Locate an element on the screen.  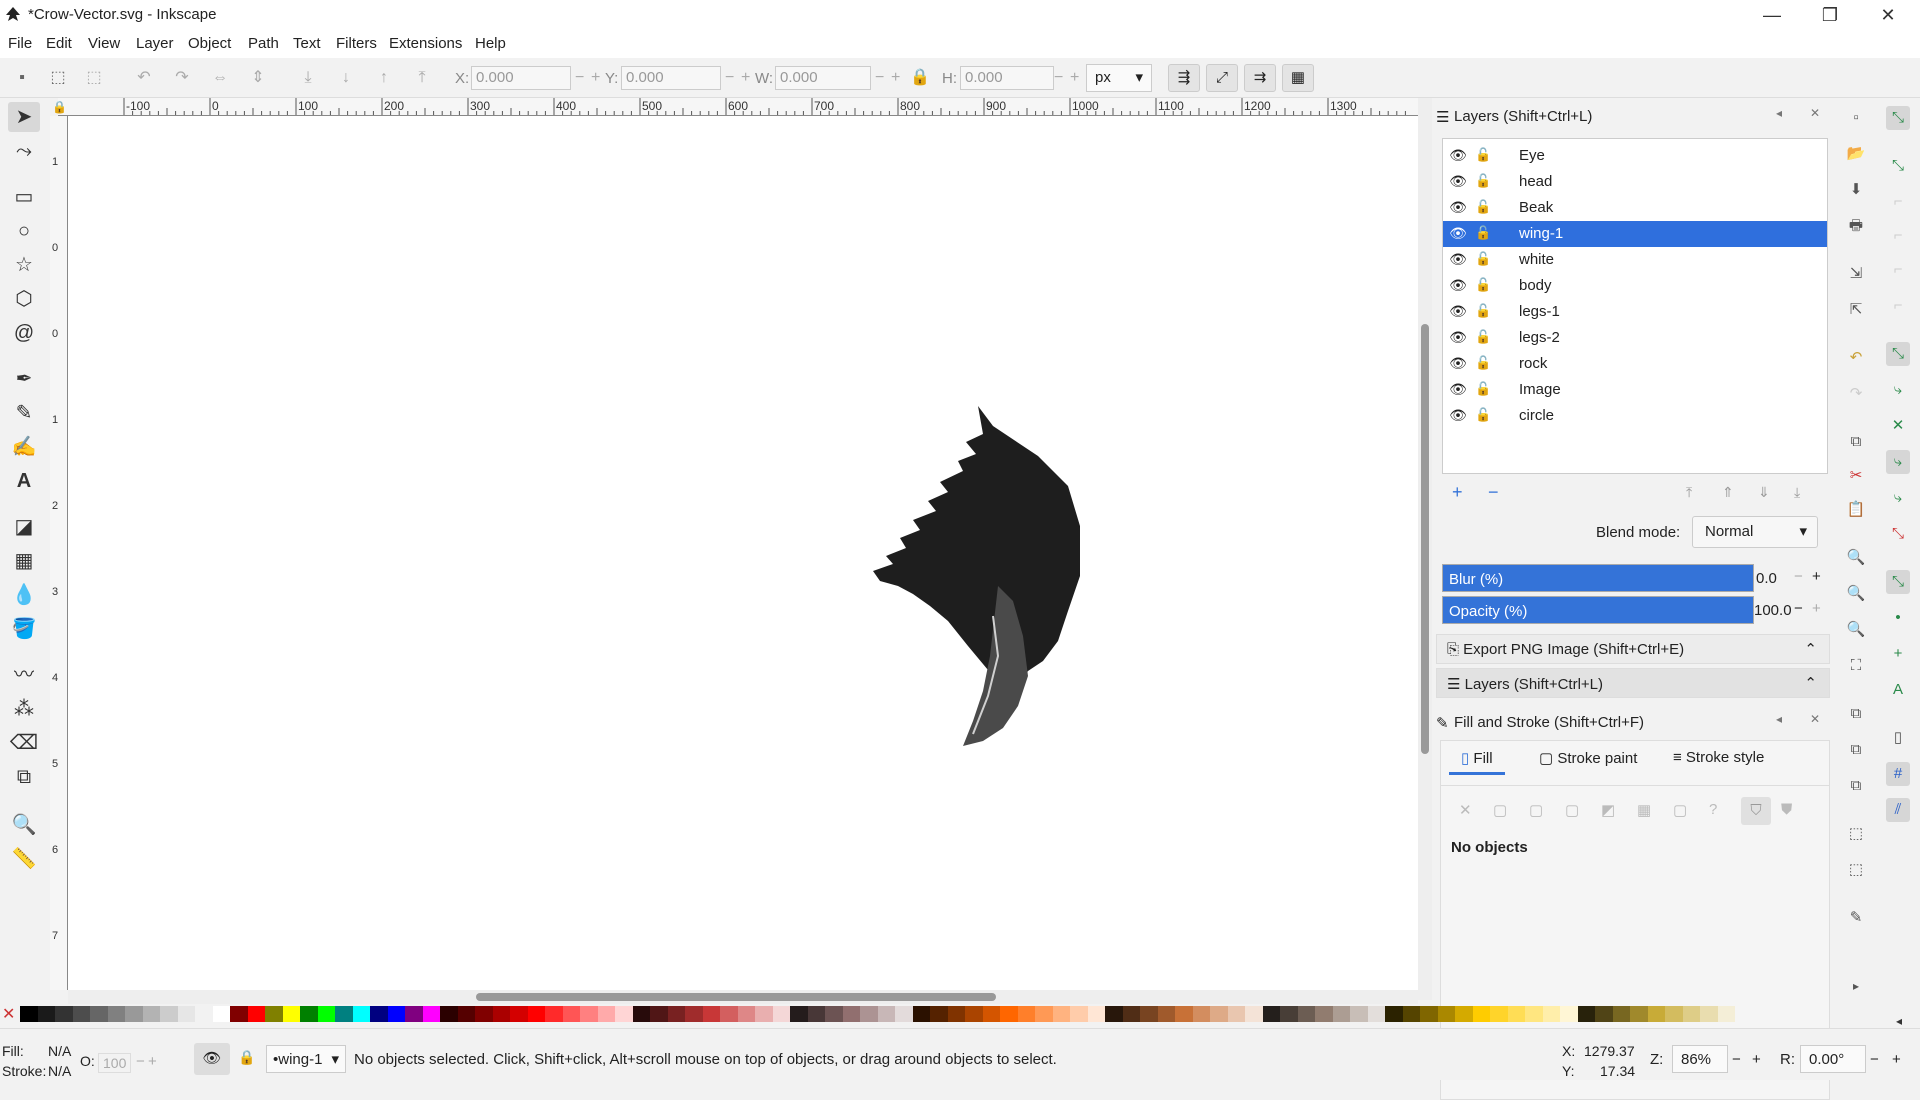
swatch-icon: ▢ is located at coordinates (1680, 810).